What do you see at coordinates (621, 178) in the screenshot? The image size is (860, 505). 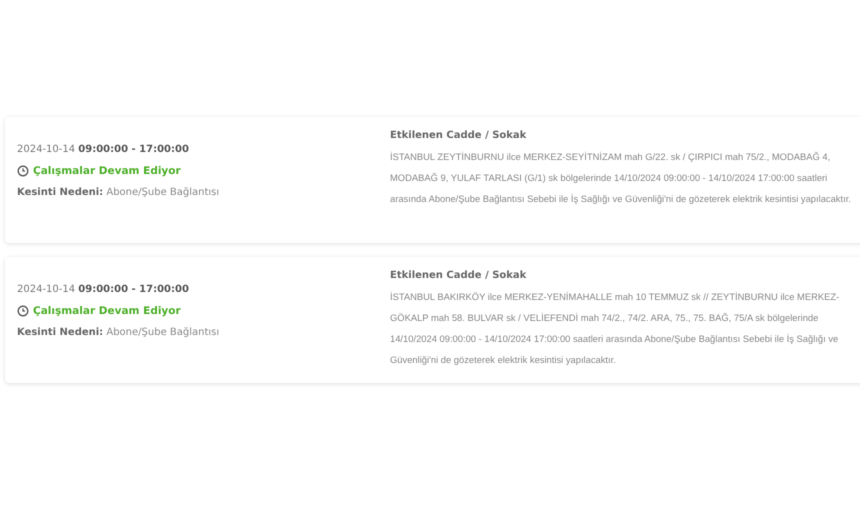 I see `outage-description: İSTANBUL ZEYTİNBURNU ilce MERKEZ-SEYİTNİZAM mah G/22. sk / ÇIRPICI mah 75/2., MODABAĞ 4, MODABAĞ 9, YULAF TARLASI (G/1) sk bölgelerinde 14/10/2024 09:00:00 - 14/10/2024 17:00:00 saatleri arasında Abone/Şube Bağlantısı Sebebi ile İş Sağlığı ve Güvenliği'ni de gözeterek elektrik kesintisi yapılacaktır.` at bounding box center [621, 178].